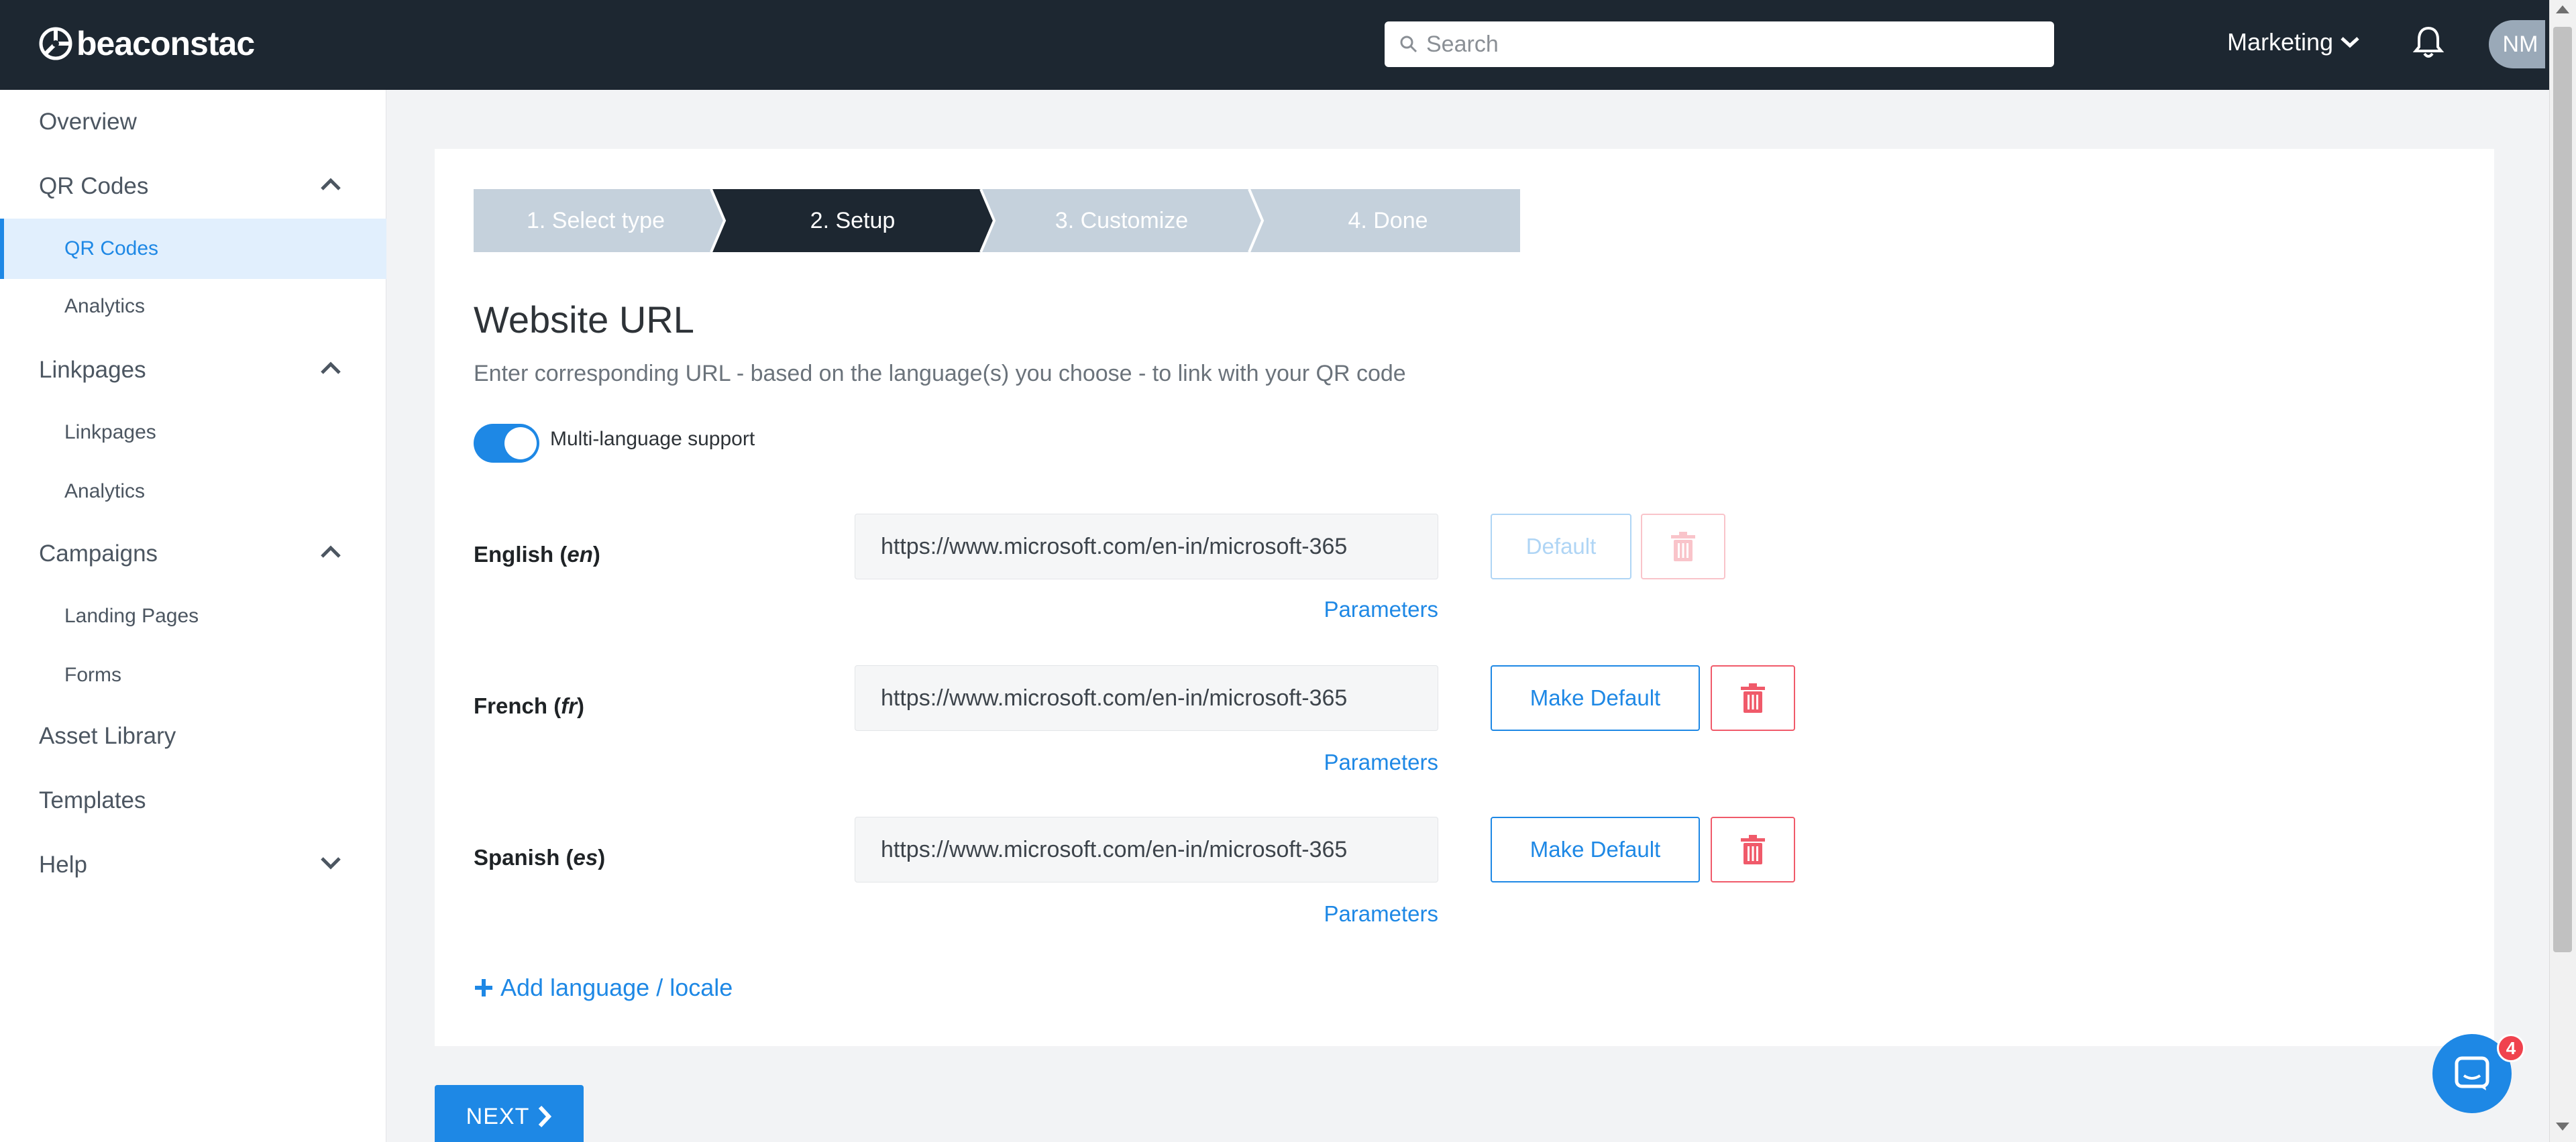 Image resolution: width=2576 pixels, height=1142 pixels. I want to click on chevron-right-icon, so click(545, 1116).